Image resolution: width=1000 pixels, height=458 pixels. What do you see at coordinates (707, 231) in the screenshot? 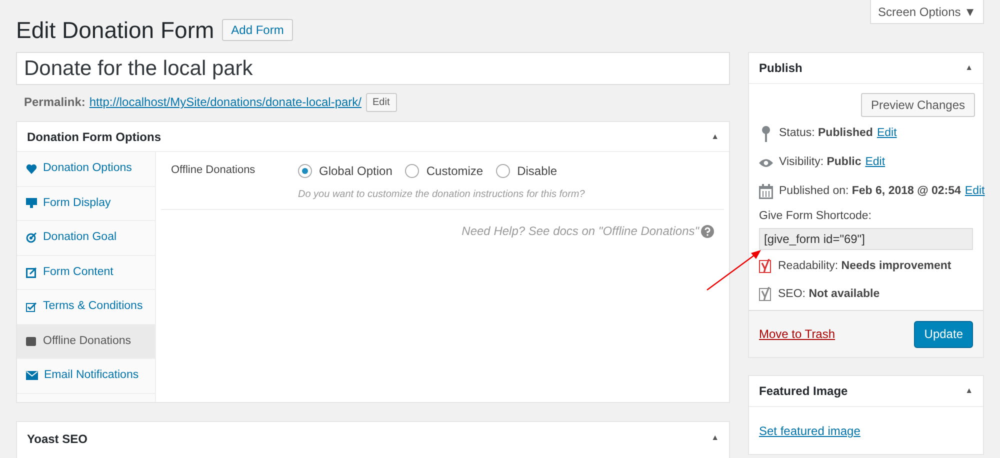
I see `help-icon` at bounding box center [707, 231].